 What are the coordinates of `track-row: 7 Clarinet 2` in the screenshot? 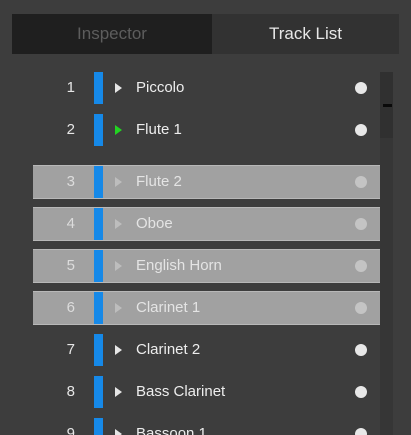 It's located at (206, 350).